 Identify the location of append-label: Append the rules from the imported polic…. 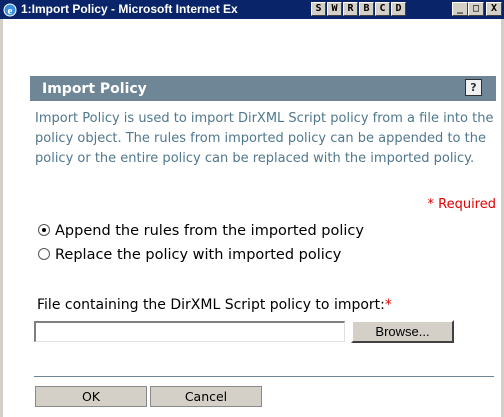
(209, 231).